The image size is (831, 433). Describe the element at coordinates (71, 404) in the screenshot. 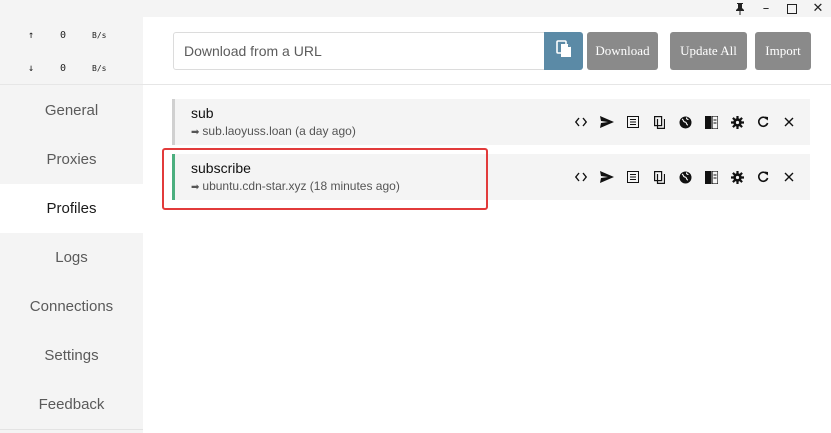

I see `sidebar-item-feedback: Feedback` at that location.